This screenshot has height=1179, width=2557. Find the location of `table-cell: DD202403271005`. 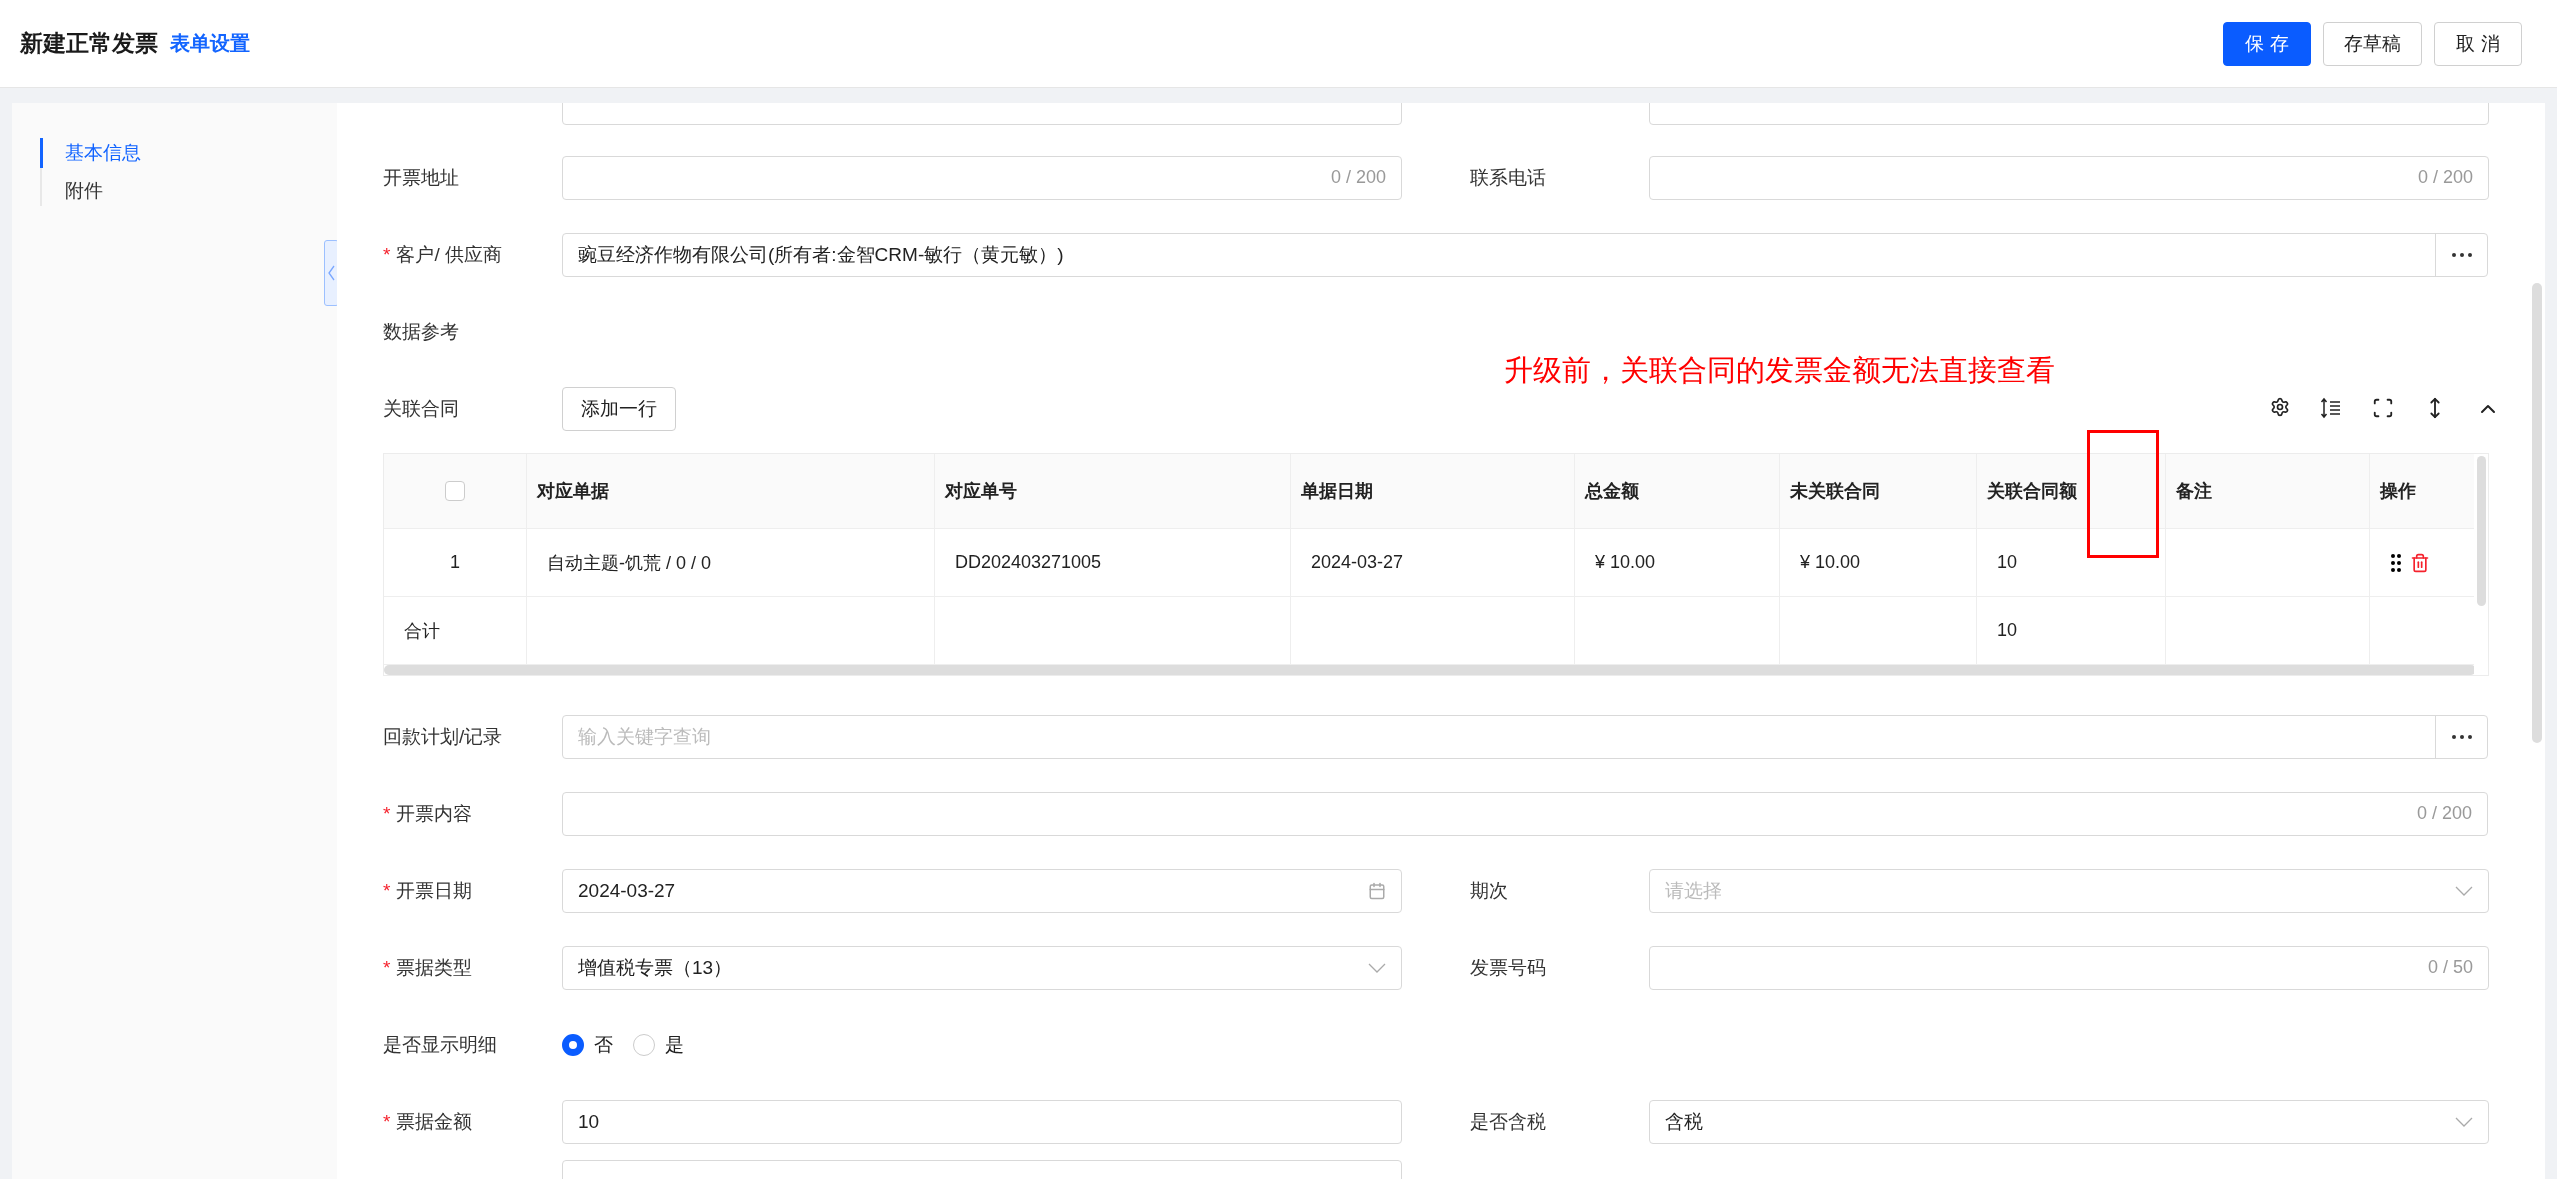

table-cell: DD202403271005 is located at coordinates (1113, 563).